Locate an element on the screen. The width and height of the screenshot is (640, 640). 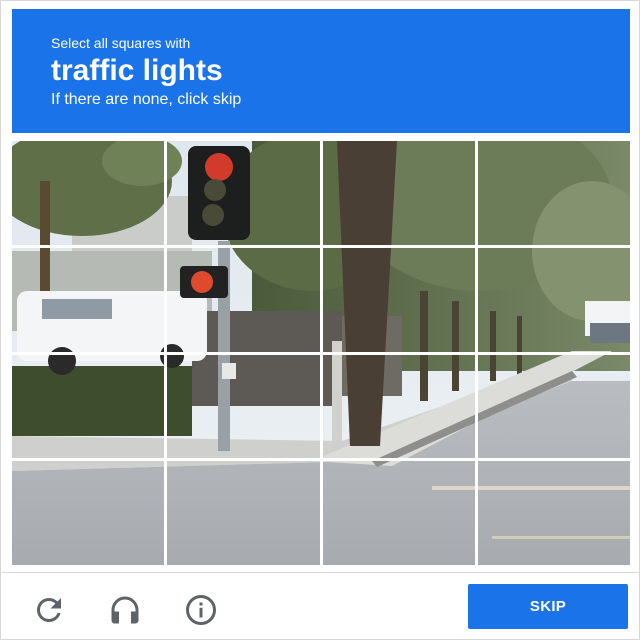
info-button is located at coordinates (201, 610).